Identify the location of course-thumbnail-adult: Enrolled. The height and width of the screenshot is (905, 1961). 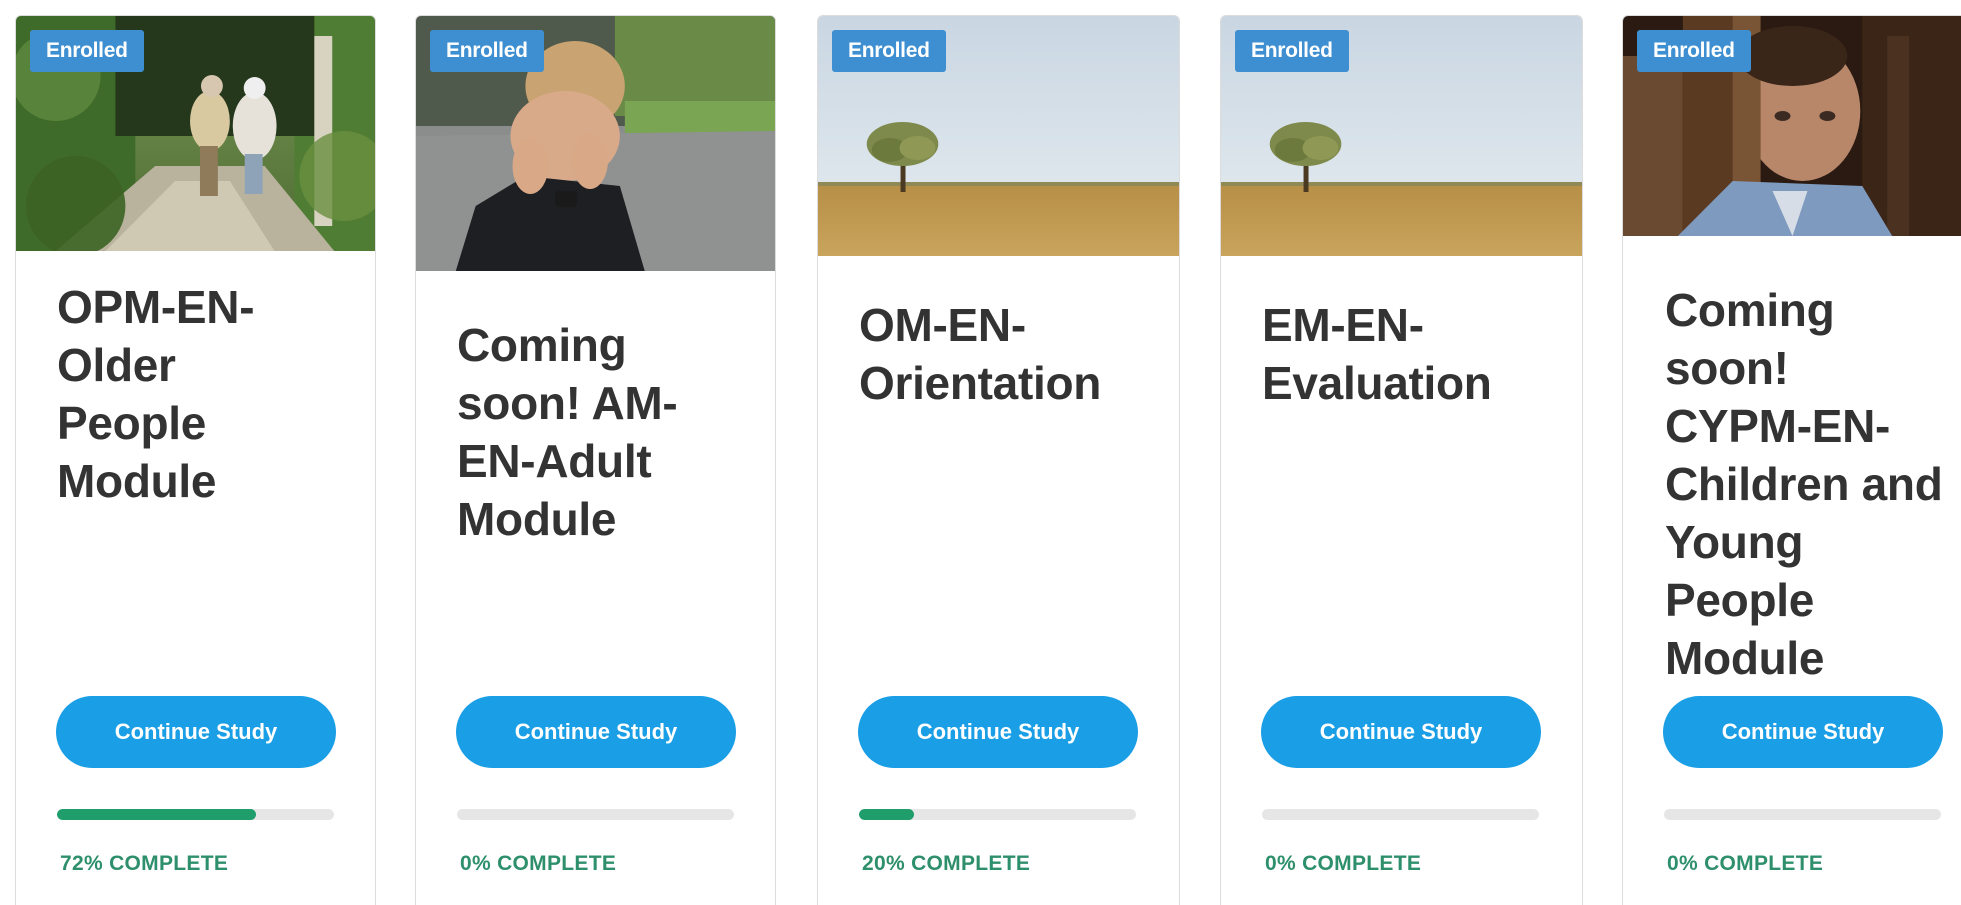
(595, 143).